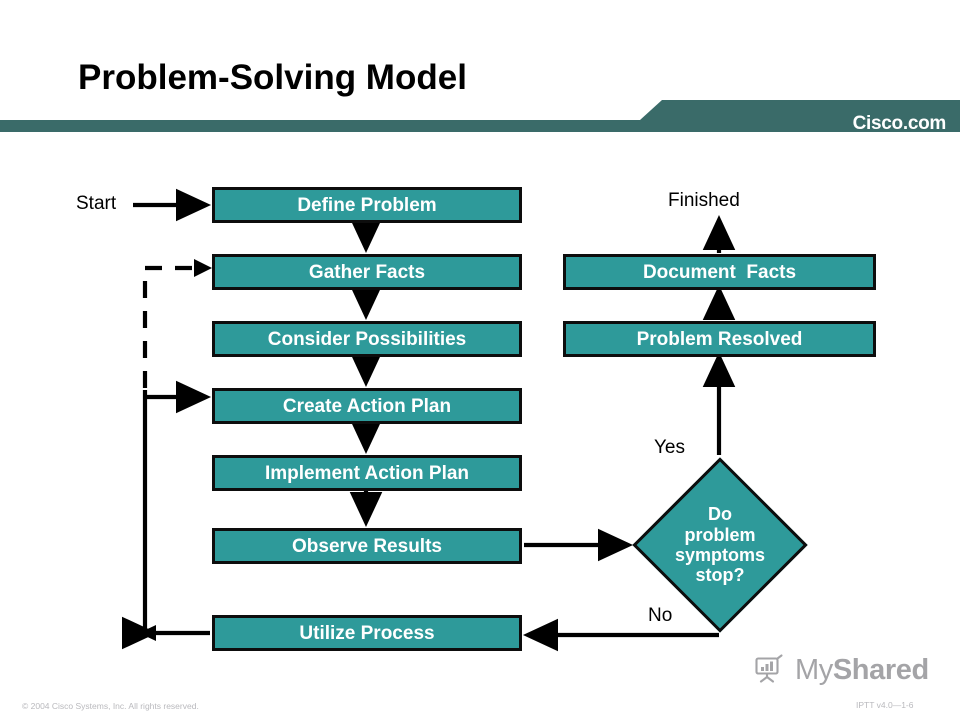  I want to click on process-label: Consider Possibilities, so click(367, 339).